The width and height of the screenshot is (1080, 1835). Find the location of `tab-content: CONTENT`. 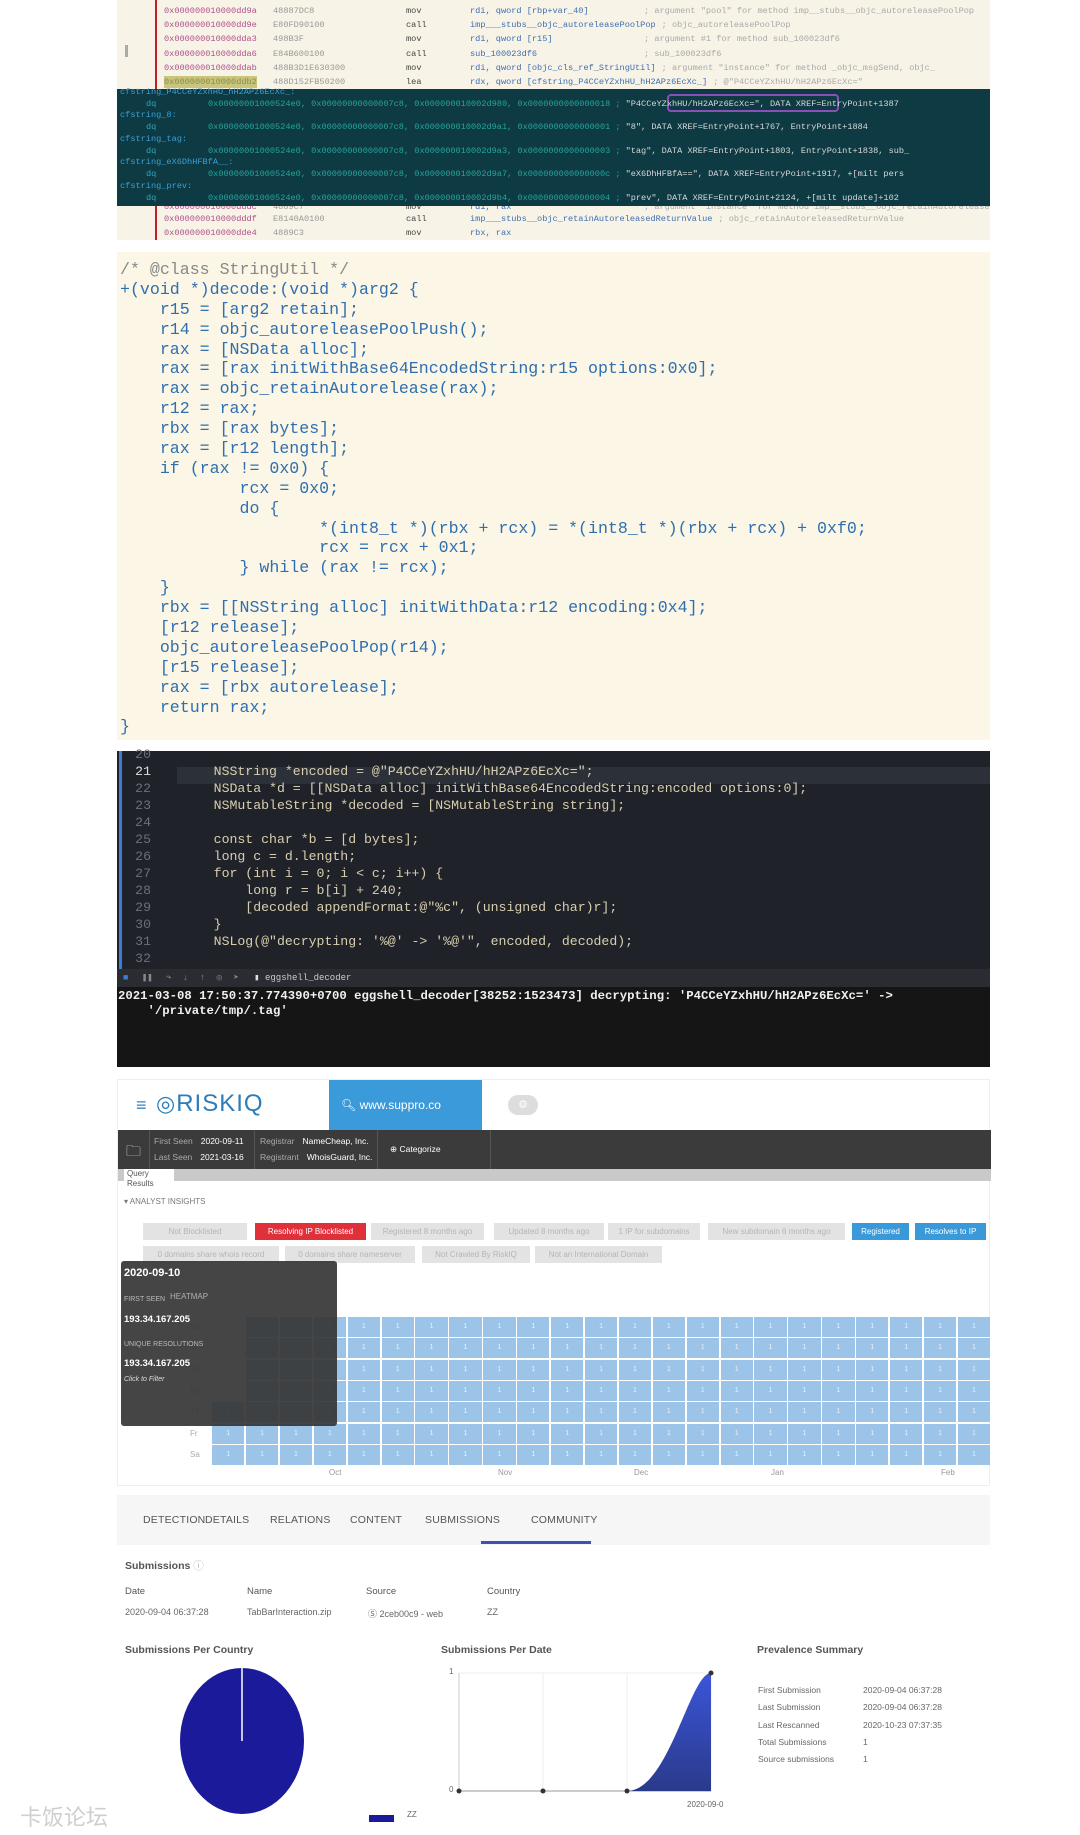

tab-content: CONTENT is located at coordinates (376, 1520).